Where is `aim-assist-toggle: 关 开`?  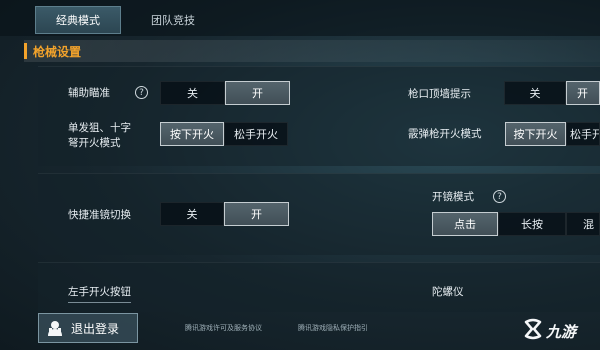
aim-assist-toggle: 关 开 is located at coordinates (225, 93).